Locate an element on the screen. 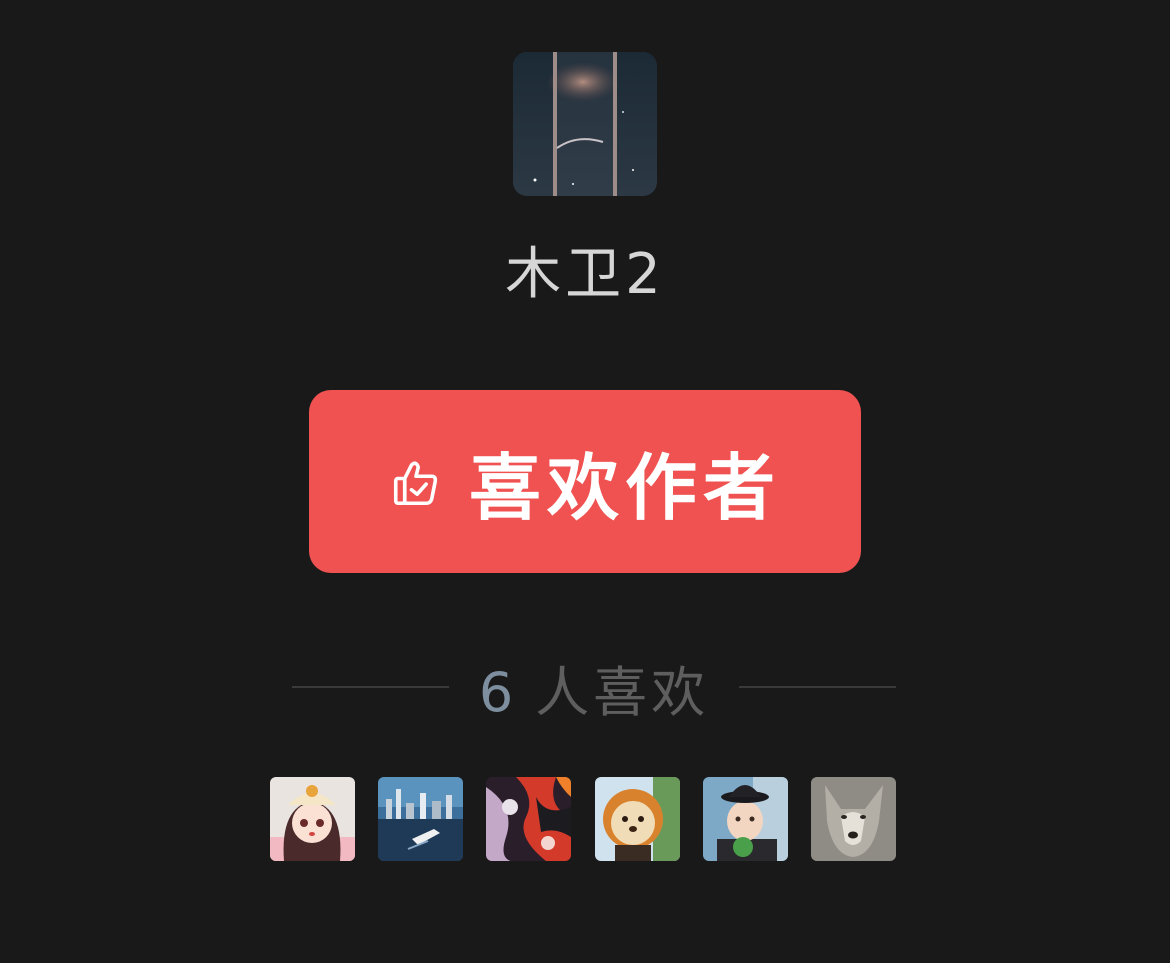 This screenshot has width=1170, height=963. fan-avatar-bear-toy is located at coordinates (637, 819).